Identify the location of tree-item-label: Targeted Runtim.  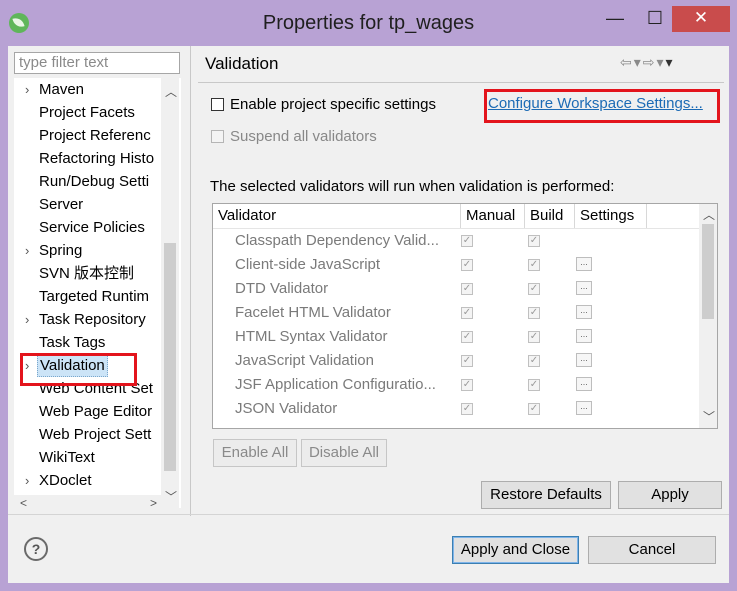
(94, 296).